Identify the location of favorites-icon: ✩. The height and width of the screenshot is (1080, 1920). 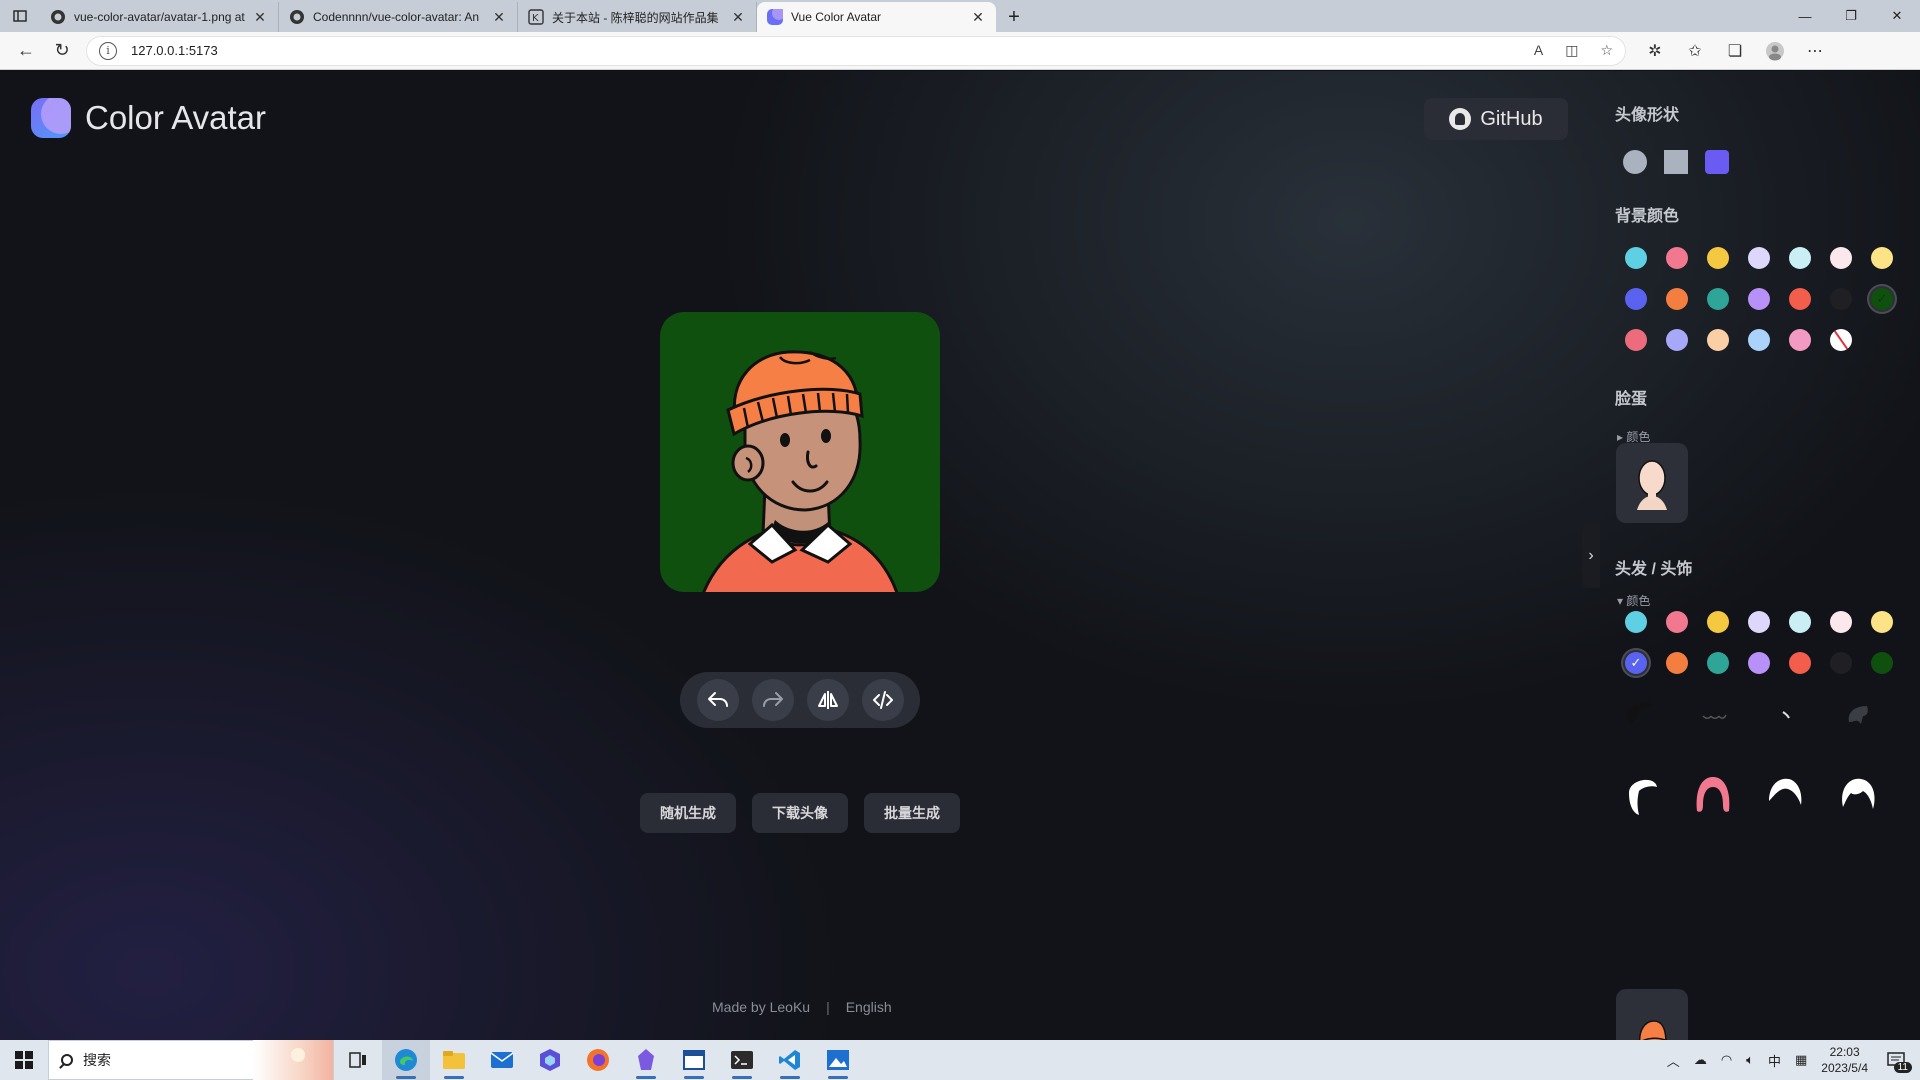
(1695, 51).